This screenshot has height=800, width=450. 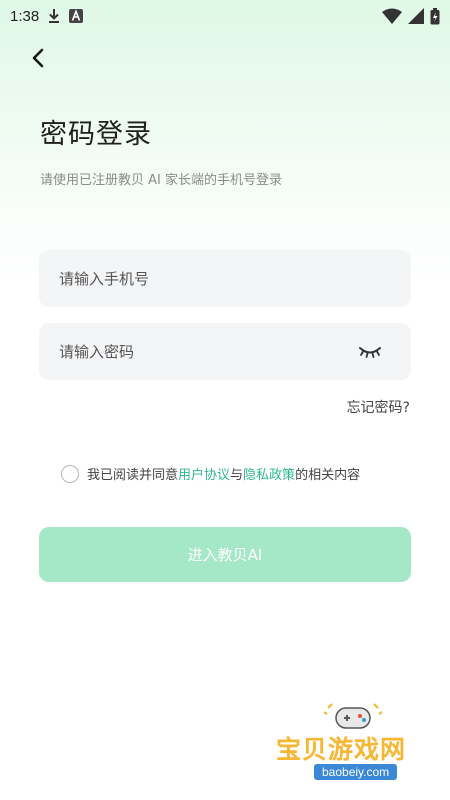 I want to click on chevron-left-icon, so click(x=38, y=58).